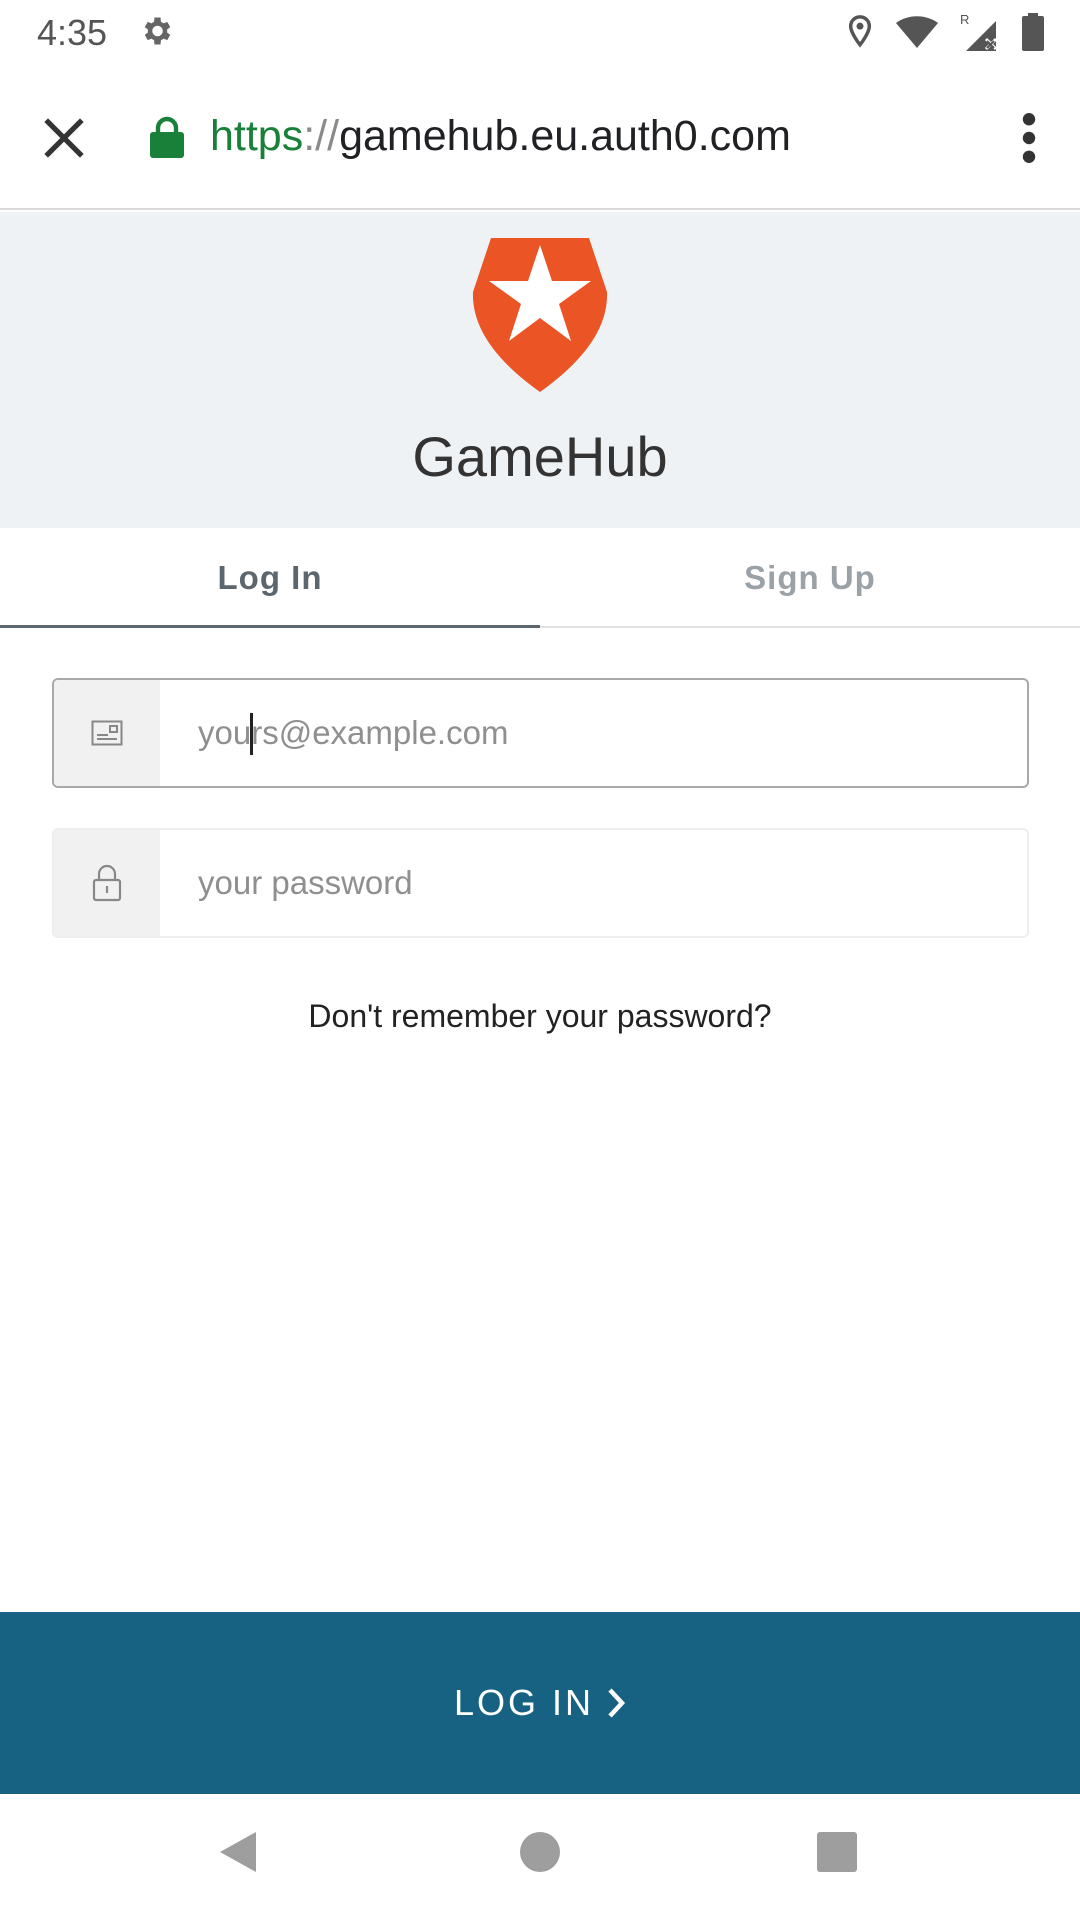 The height and width of the screenshot is (1920, 1080). Describe the element at coordinates (167, 137) in the screenshot. I see `lock-icon` at that location.